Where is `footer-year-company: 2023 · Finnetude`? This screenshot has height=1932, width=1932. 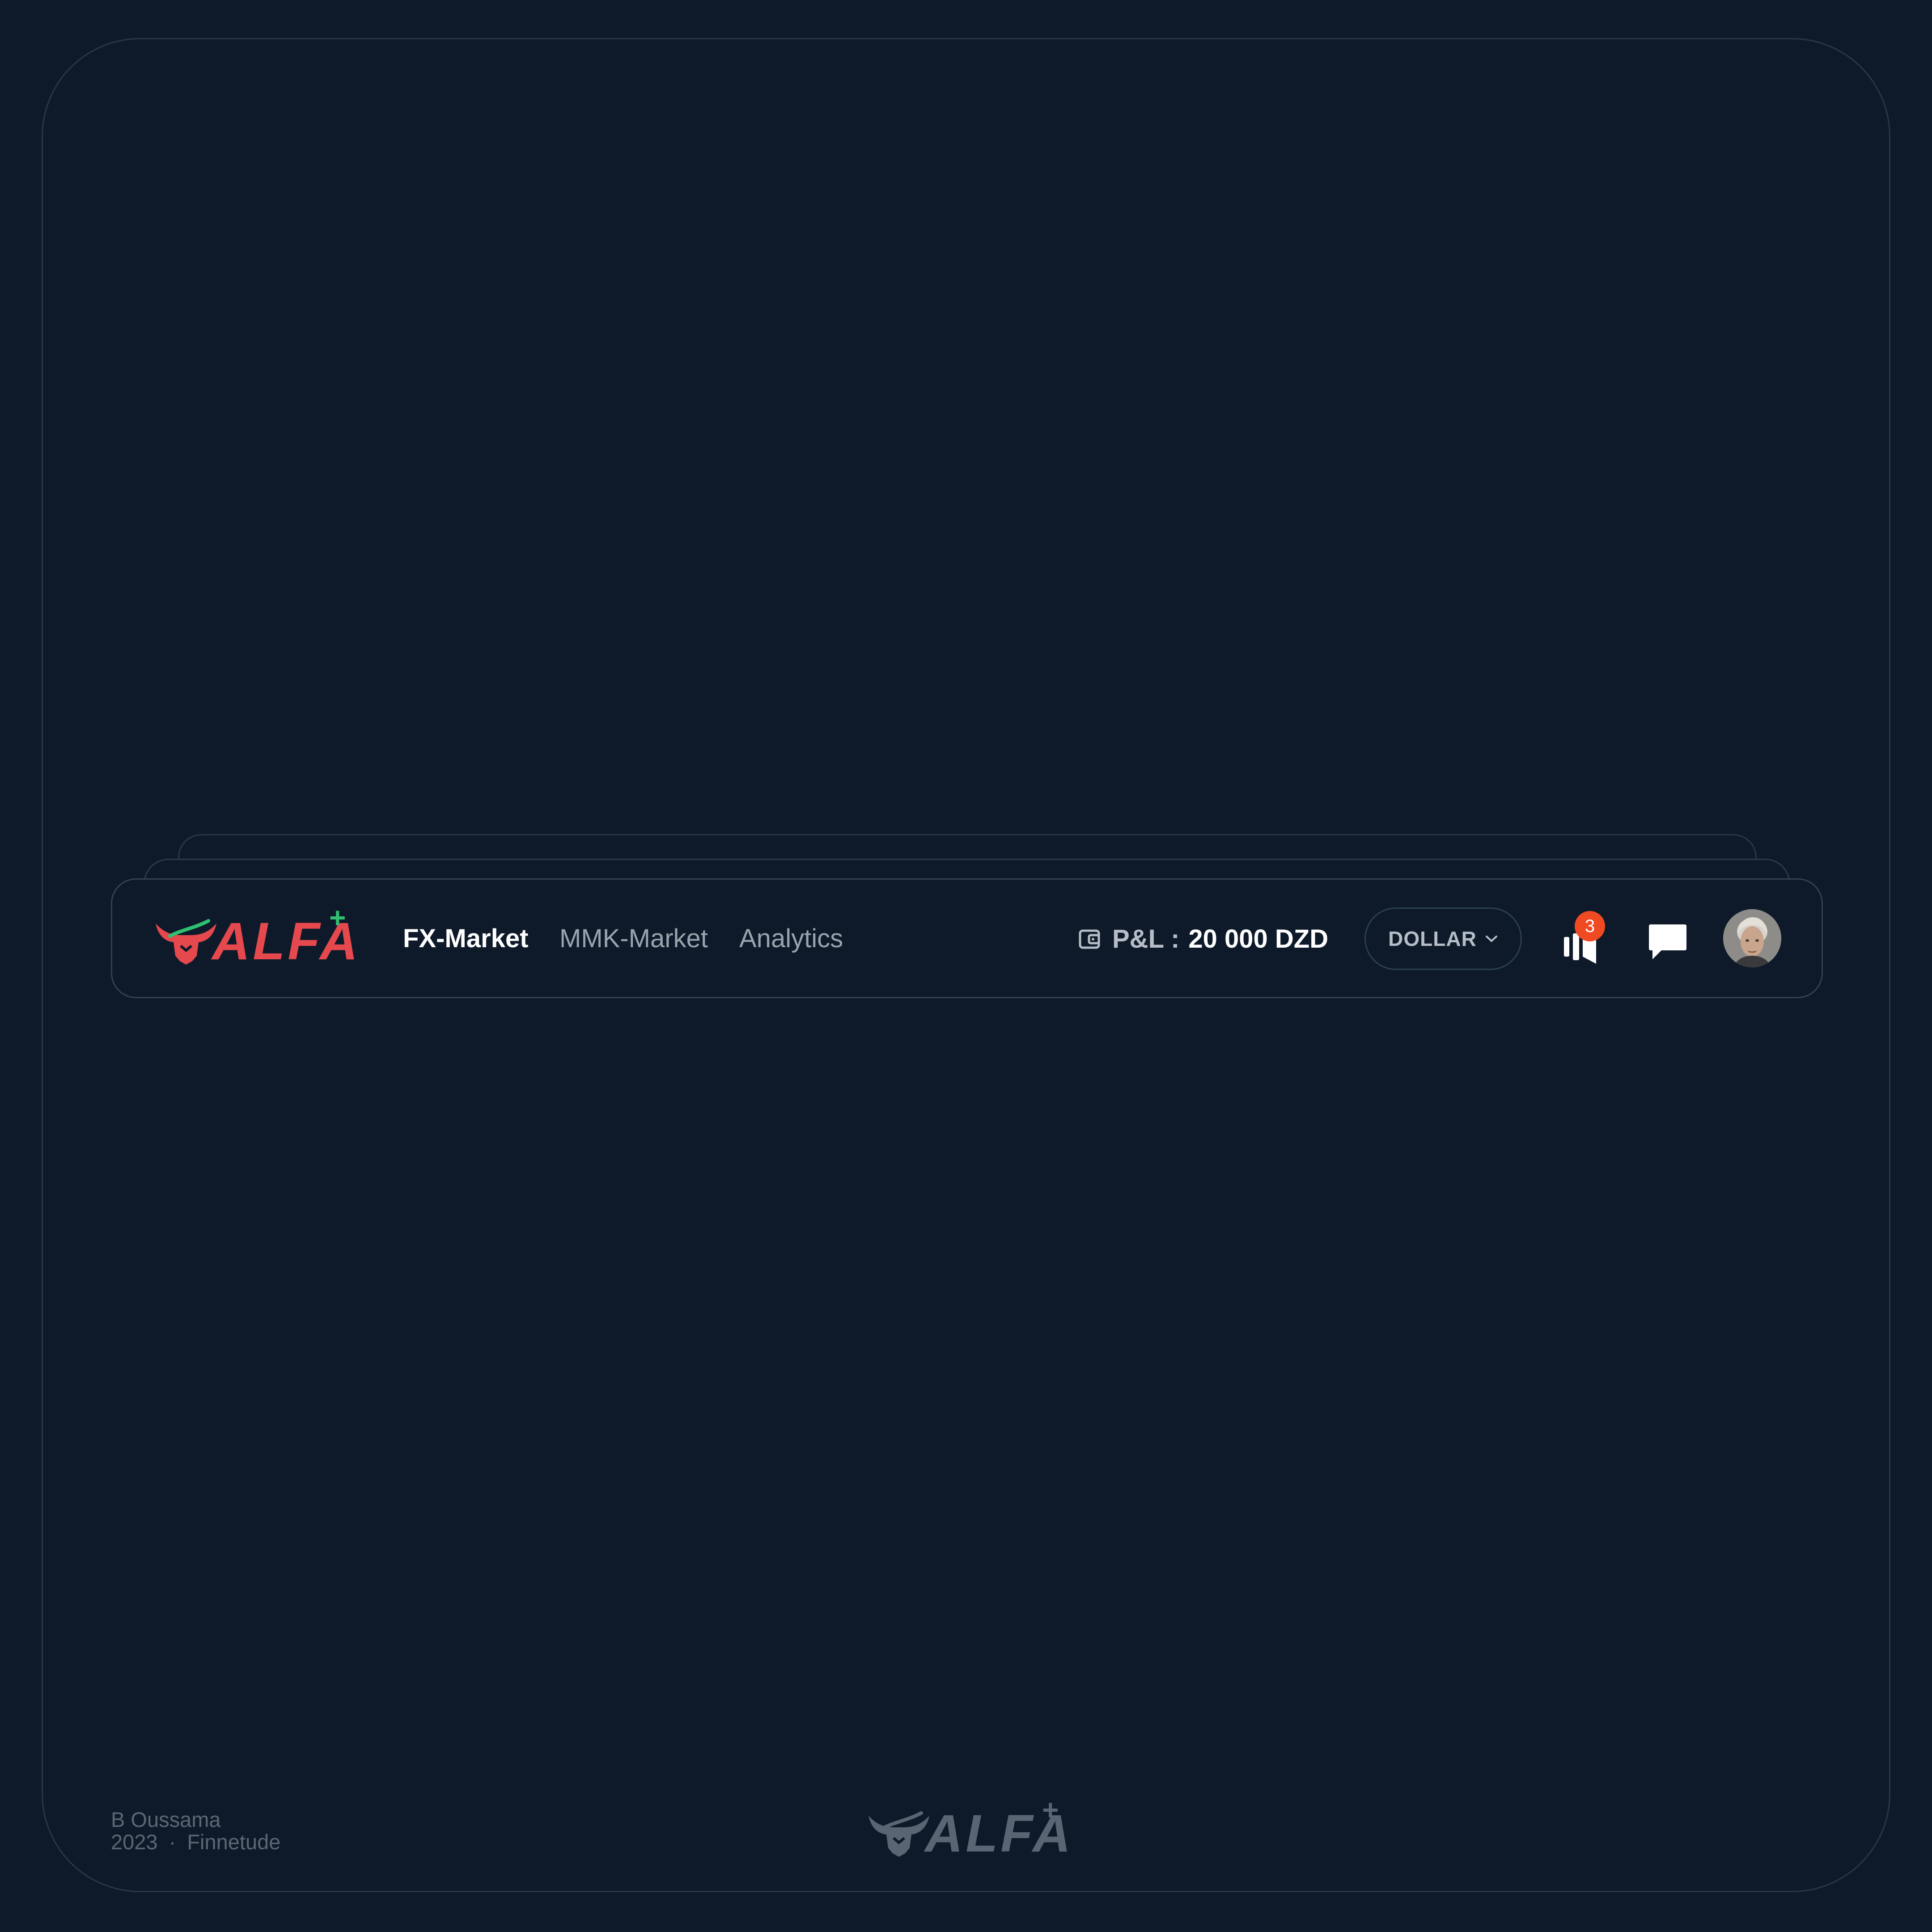 footer-year-company: 2023 · Finnetude is located at coordinates (195, 1842).